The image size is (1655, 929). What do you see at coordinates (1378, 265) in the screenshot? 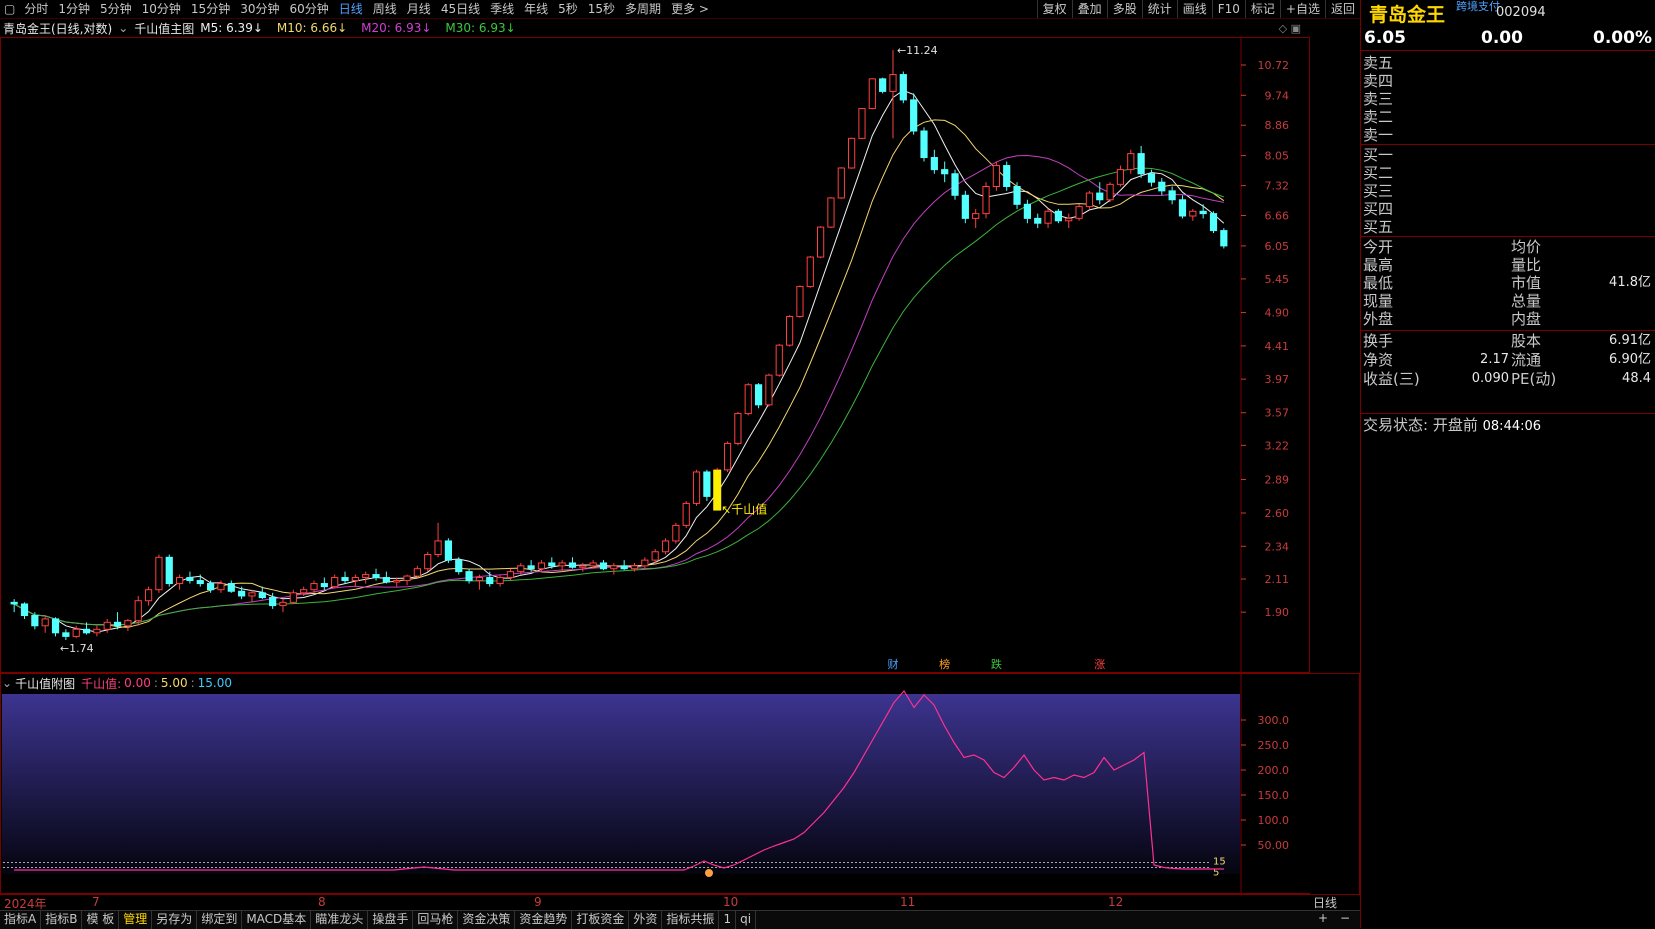
I see `stat-left-1: 最高` at bounding box center [1378, 265].